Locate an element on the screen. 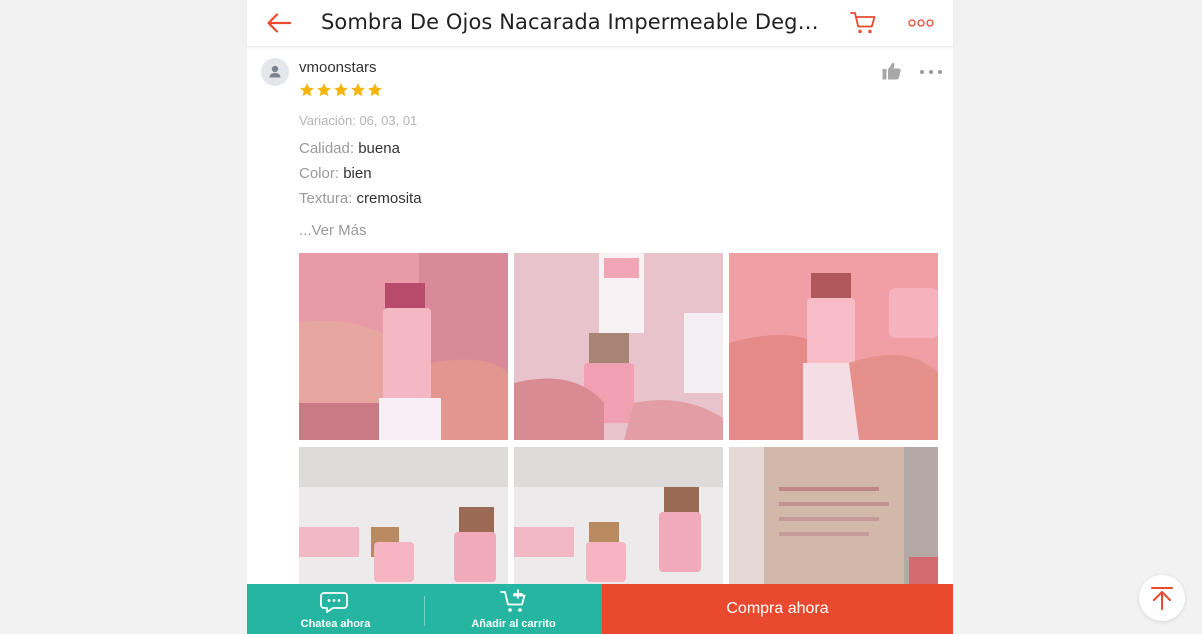 Image resolution: width=1202 pixels, height=634 pixels. avatar is located at coordinates (275, 72).